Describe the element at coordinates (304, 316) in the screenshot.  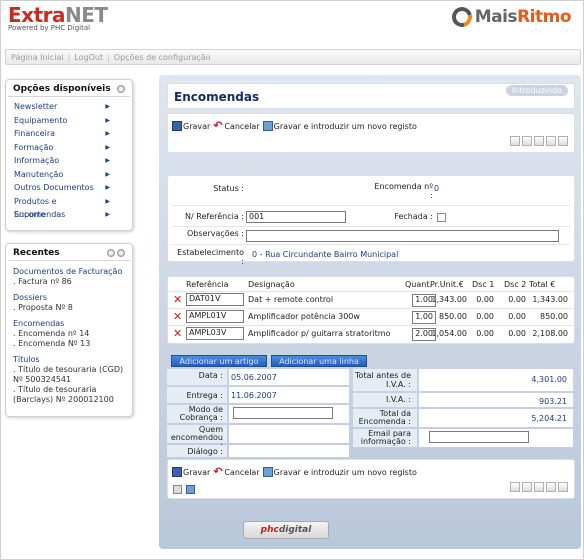
I see `row-designation: Amplificador potência 300w` at that location.